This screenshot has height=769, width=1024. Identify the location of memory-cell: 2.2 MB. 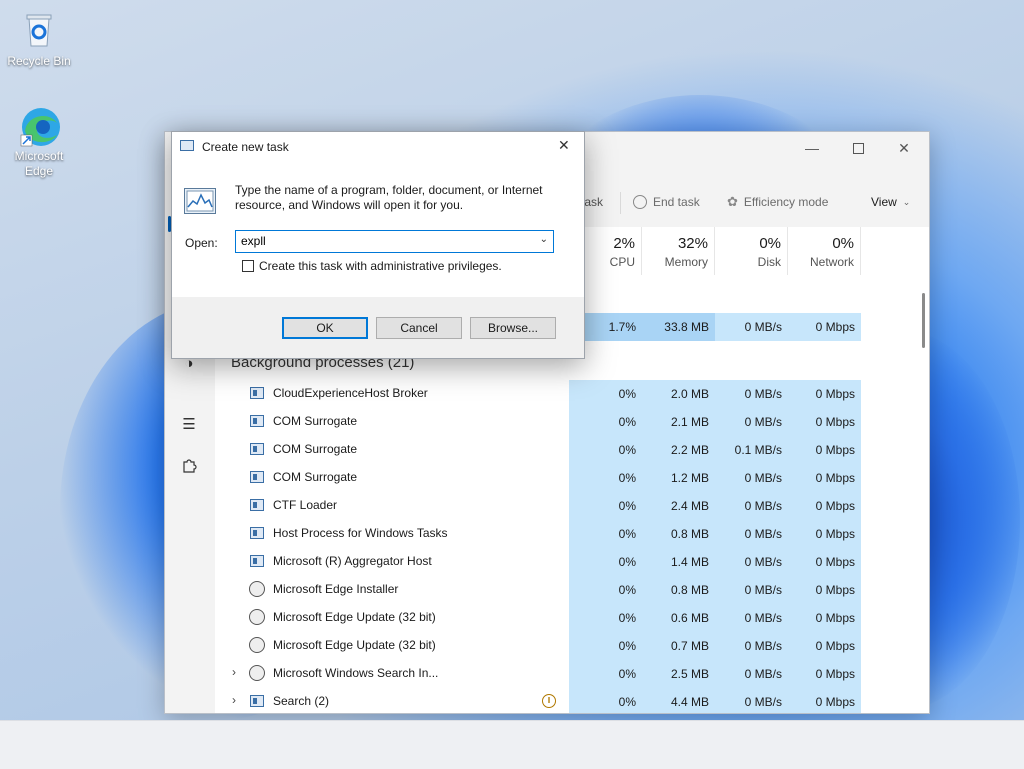
(678, 450).